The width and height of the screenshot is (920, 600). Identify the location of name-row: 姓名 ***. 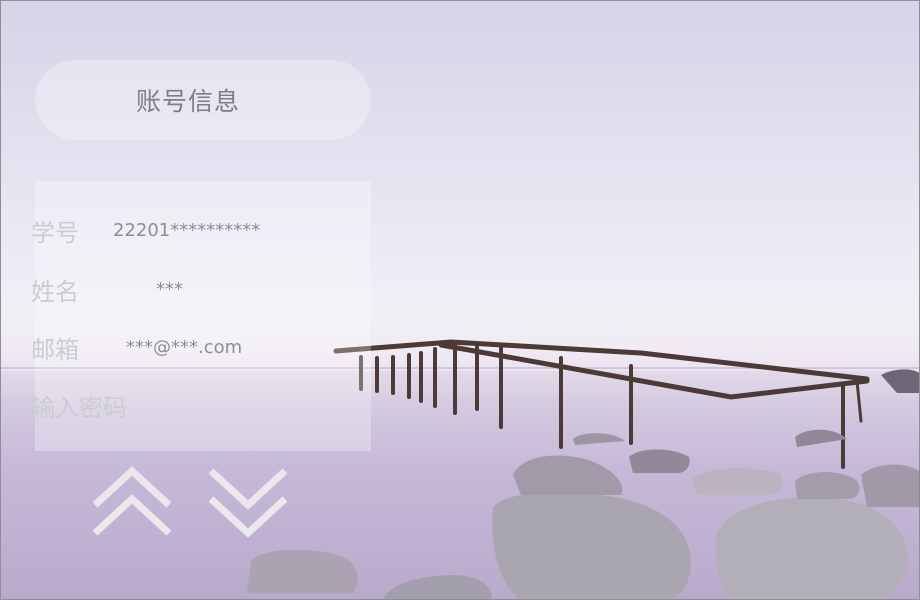
(169, 292).